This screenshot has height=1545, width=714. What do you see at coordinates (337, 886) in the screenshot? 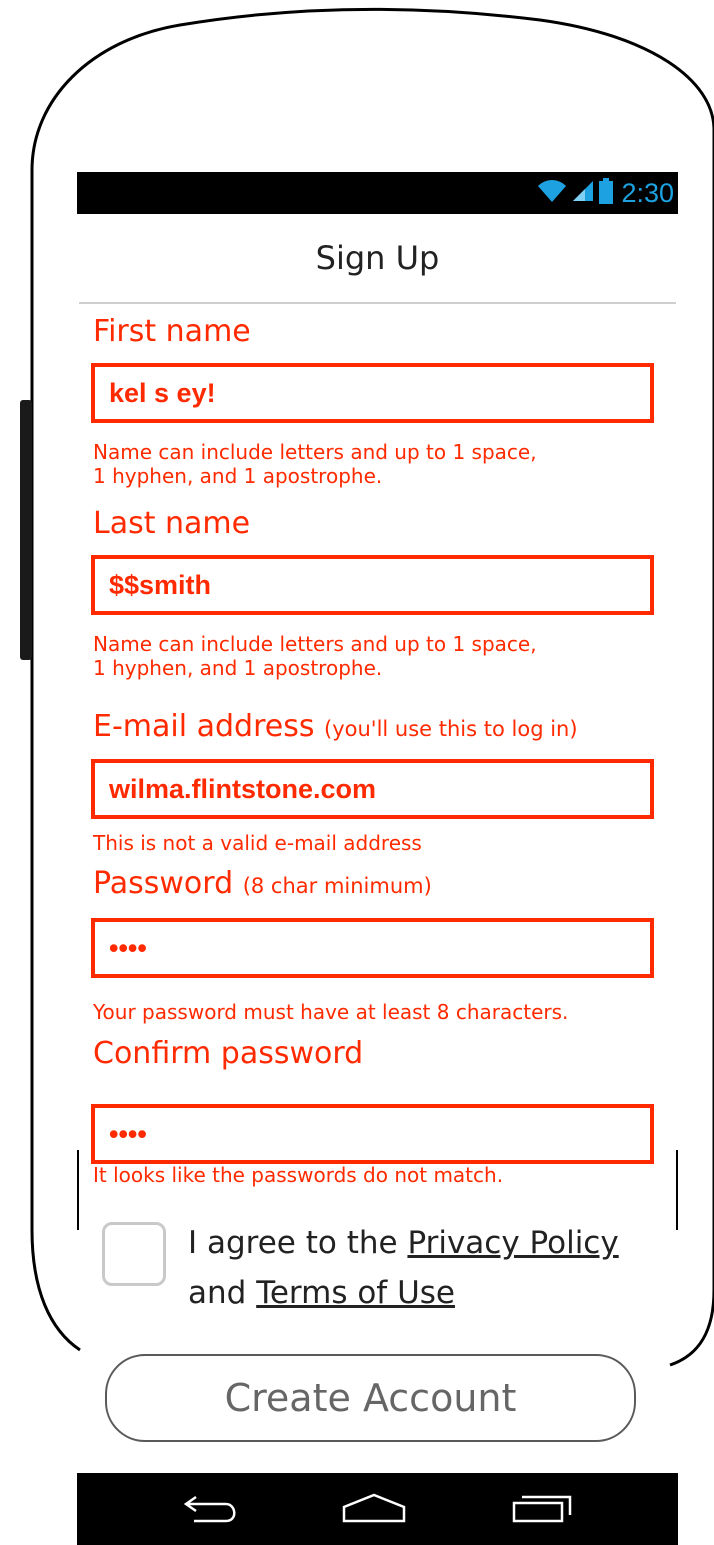
I see `password-hint: (8 char minimum)` at bounding box center [337, 886].